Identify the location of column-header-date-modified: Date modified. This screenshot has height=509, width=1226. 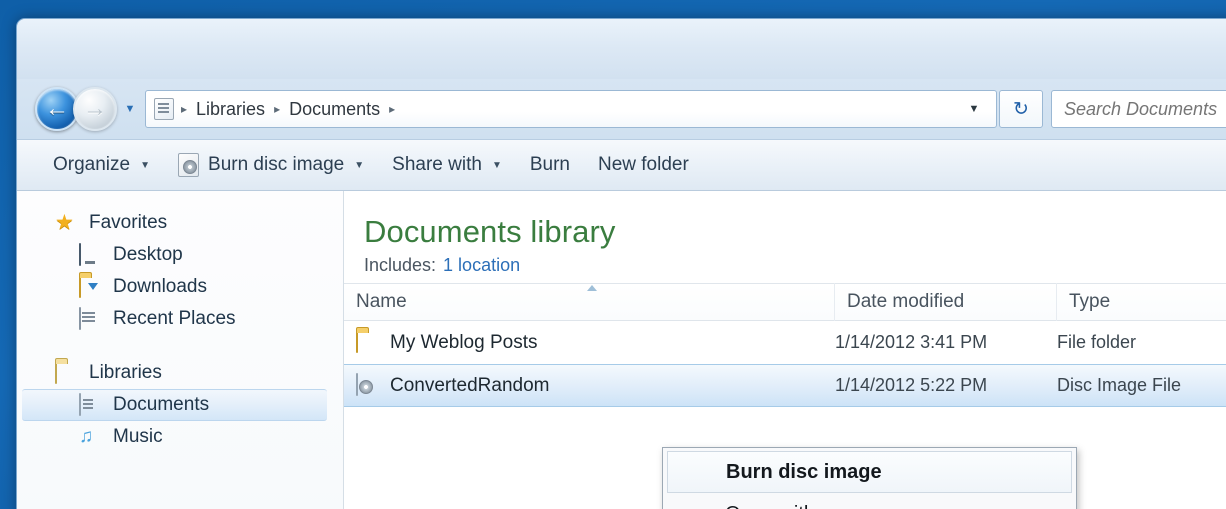
(946, 302).